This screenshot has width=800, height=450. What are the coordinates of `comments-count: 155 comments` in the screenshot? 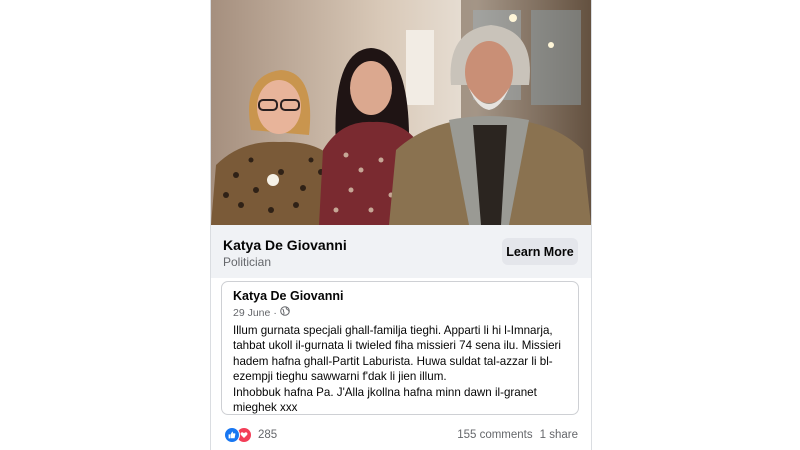 It's located at (494, 435).